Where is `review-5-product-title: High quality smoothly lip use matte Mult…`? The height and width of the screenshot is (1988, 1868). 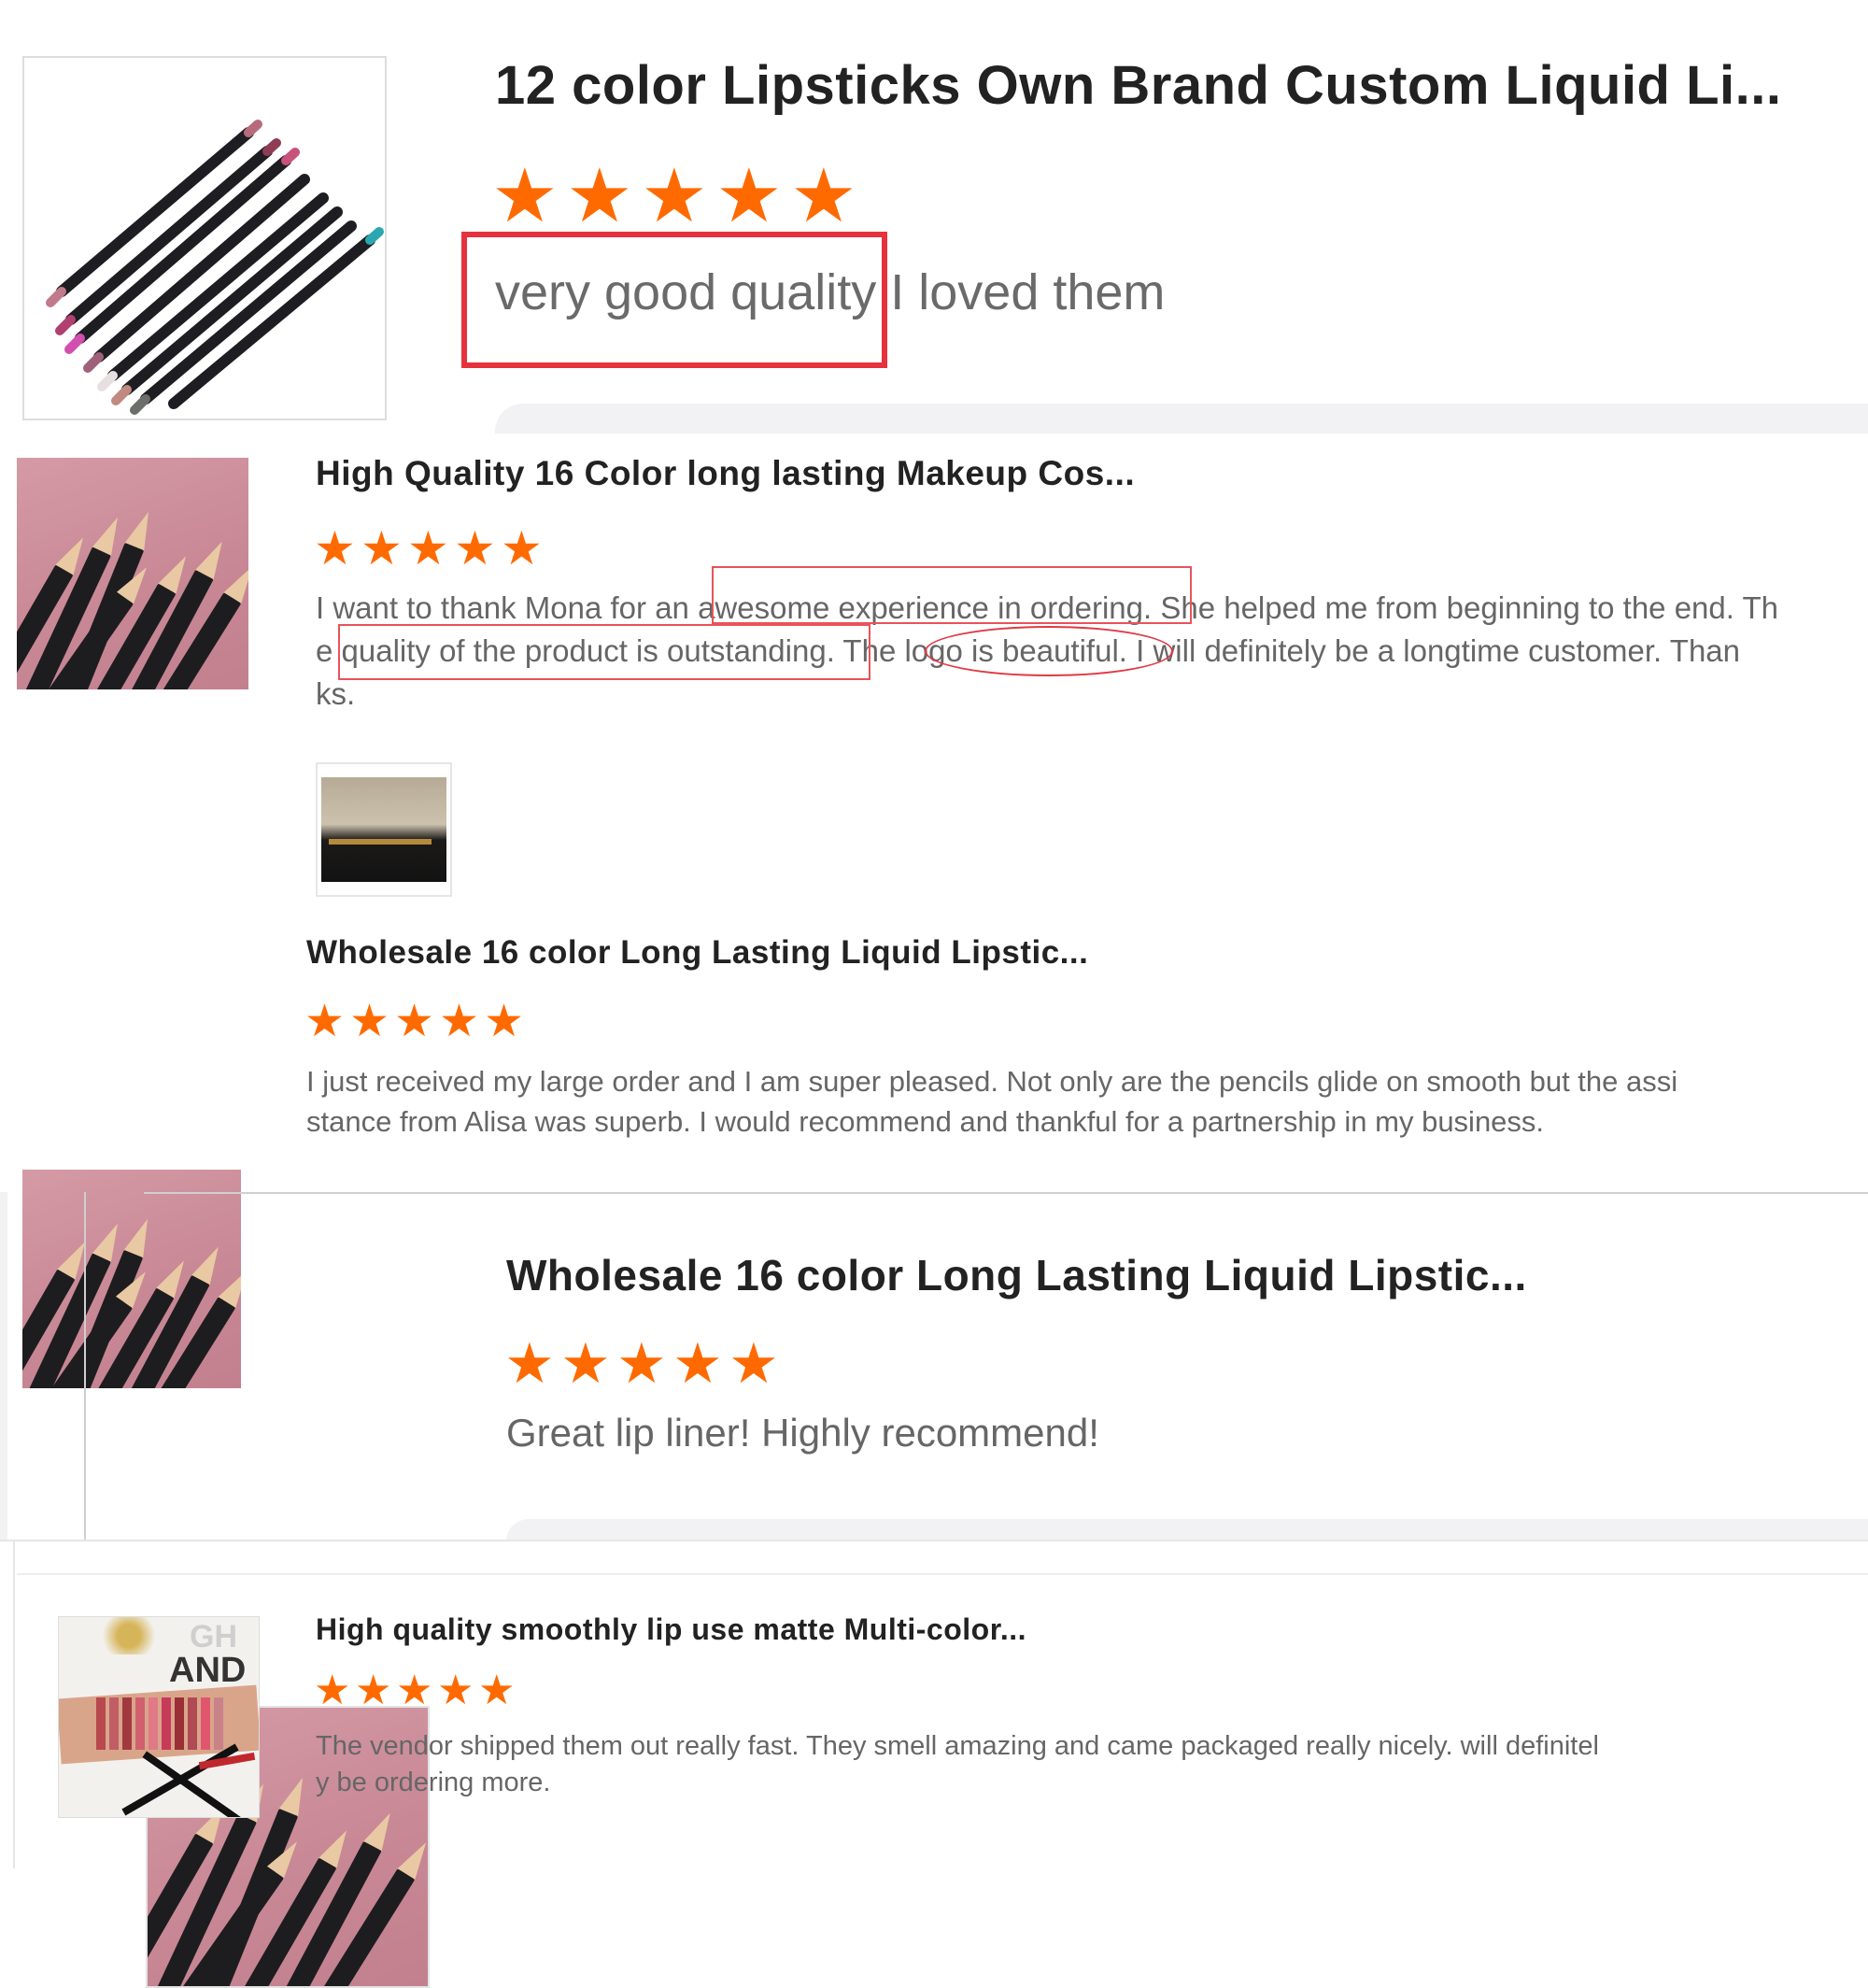 review-5-product-title: High quality smoothly lip use matte Mult… is located at coordinates (671, 1629).